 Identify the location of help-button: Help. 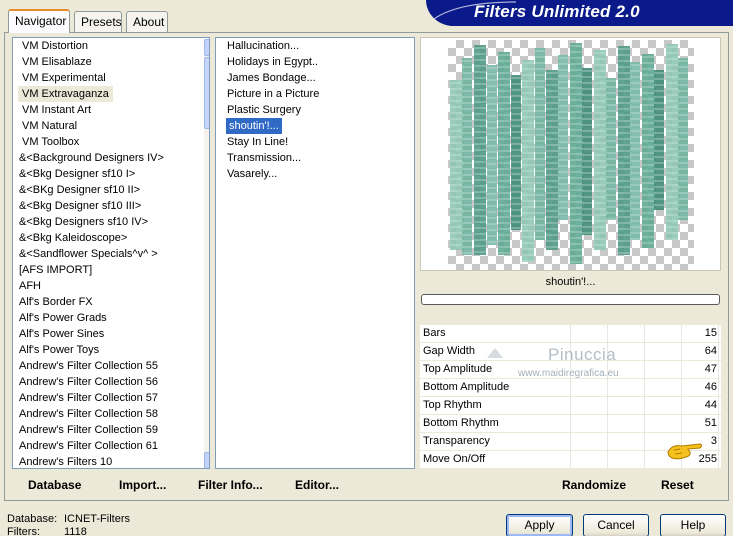
(693, 525).